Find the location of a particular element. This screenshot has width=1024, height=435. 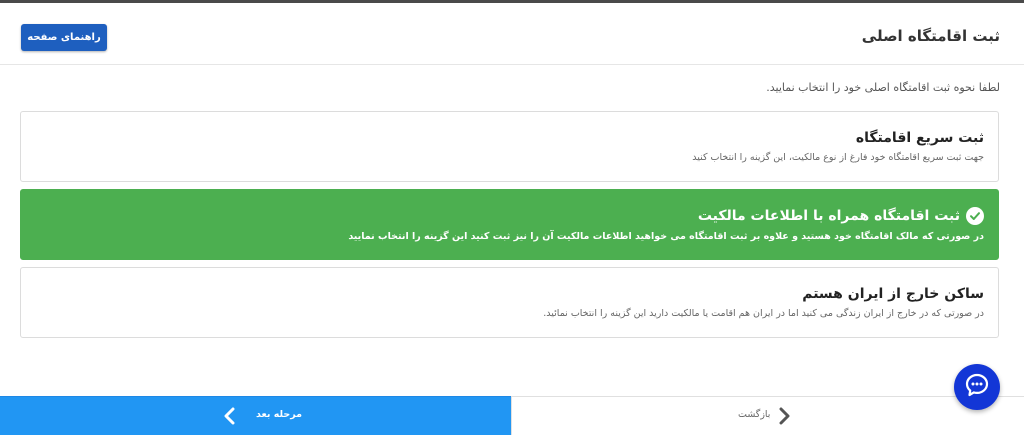

page-header: ثبت اقامتگاه اصلی راهنمای صفحه is located at coordinates (512, 34).